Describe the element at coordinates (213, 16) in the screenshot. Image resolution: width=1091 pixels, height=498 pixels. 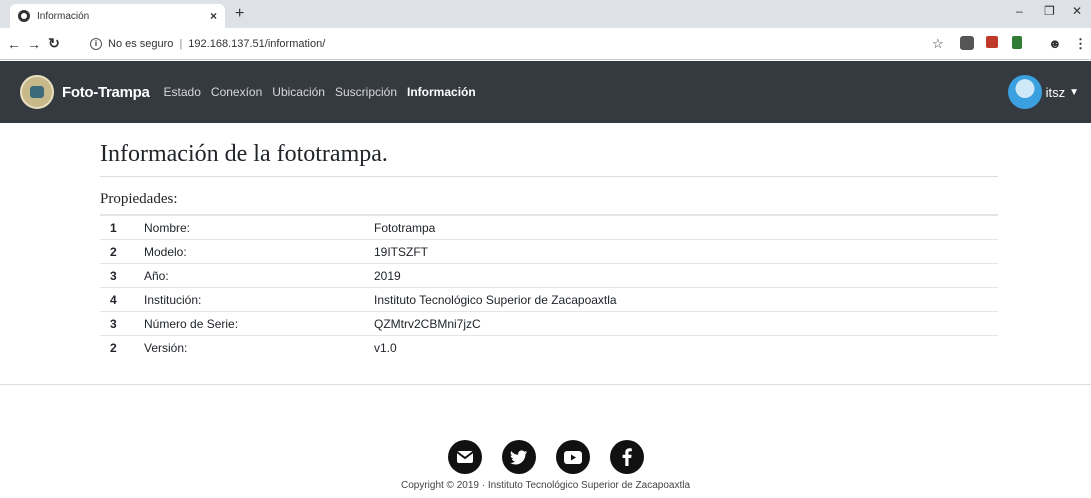
I see `tab-close-button: ×` at that location.